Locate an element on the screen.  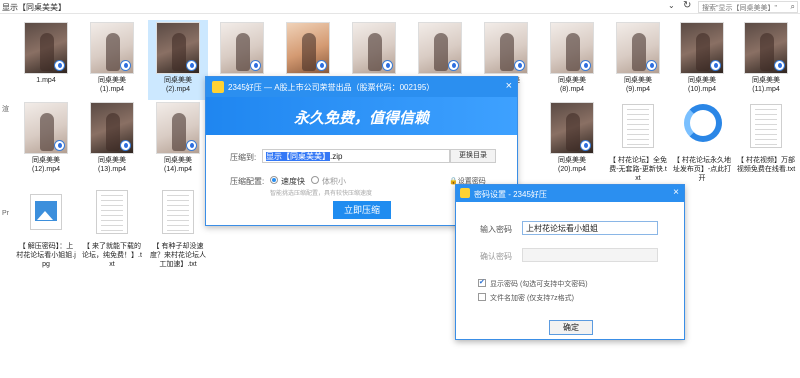
file-name: 1.mp4 is located at coordinates (46, 80).